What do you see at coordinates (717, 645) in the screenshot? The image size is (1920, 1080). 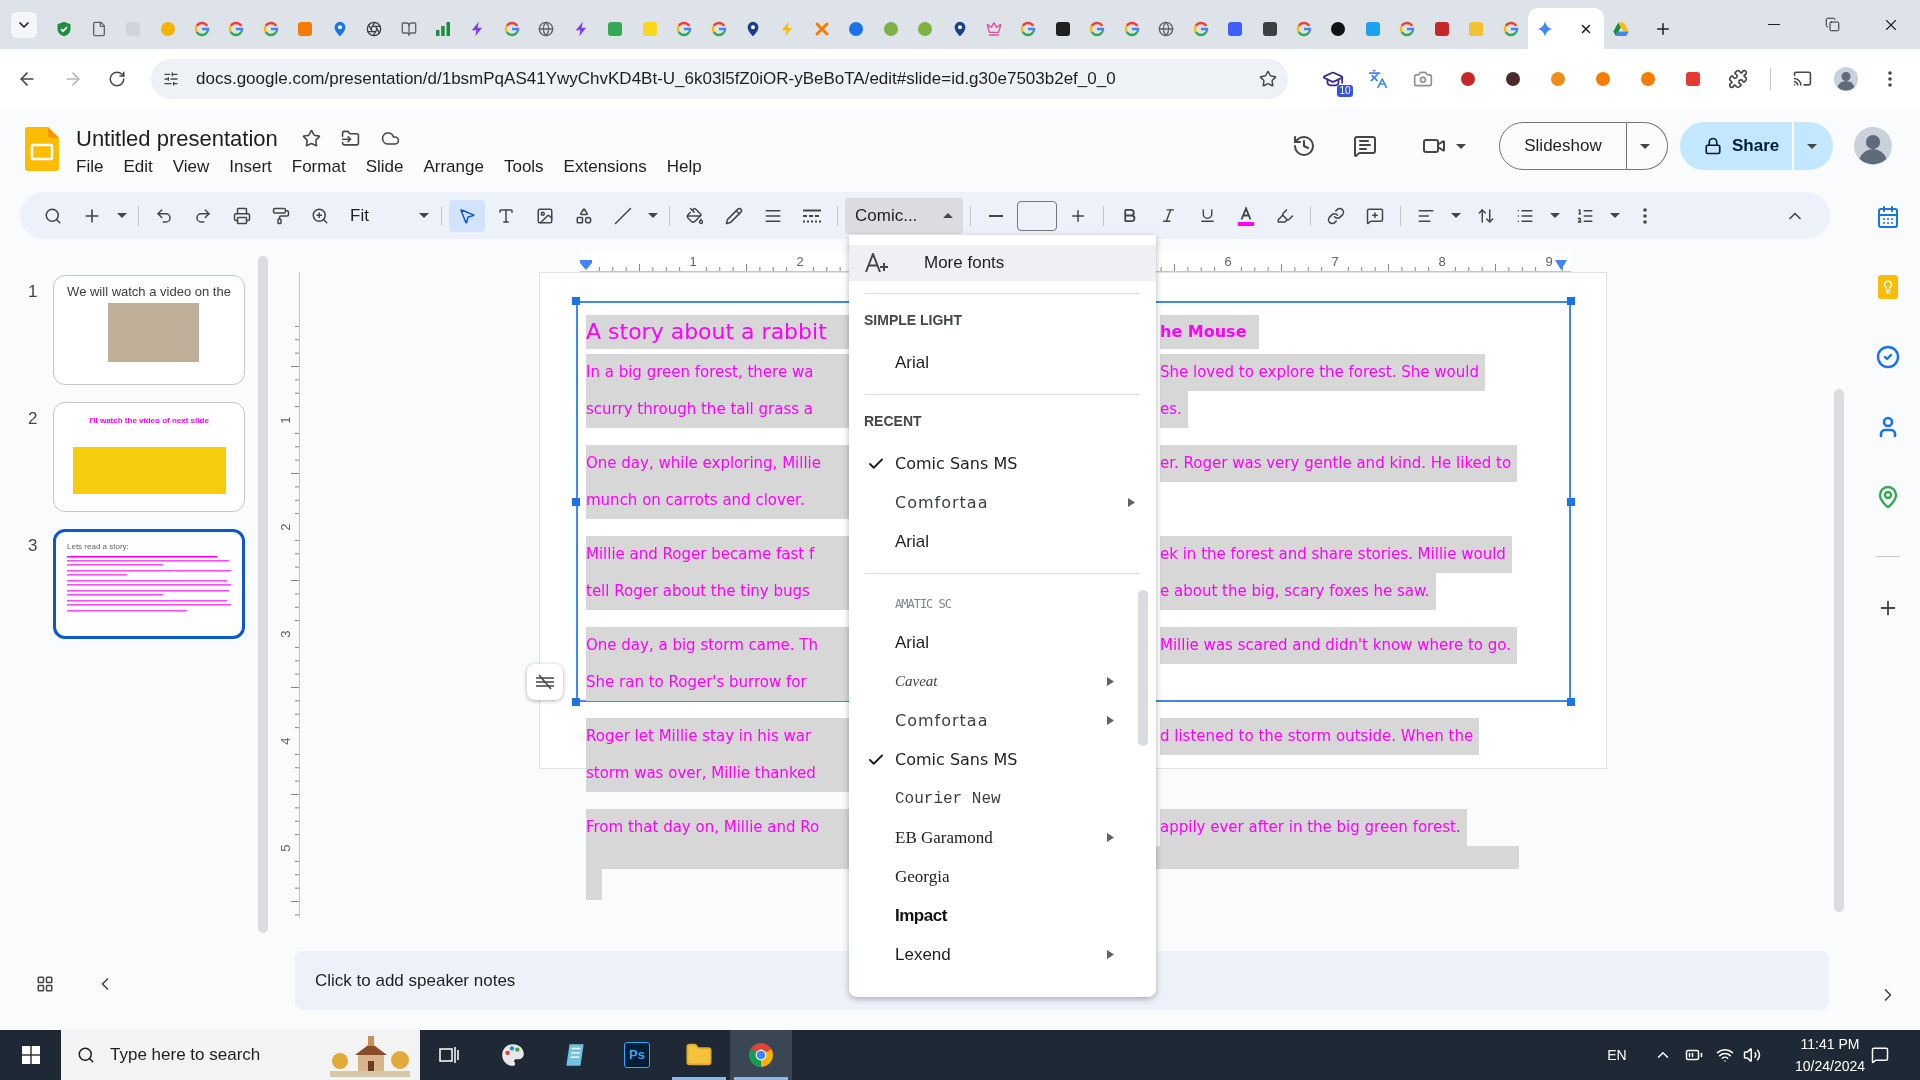 I see `slide-text: One day, a big storm came. Th` at bounding box center [717, 645].